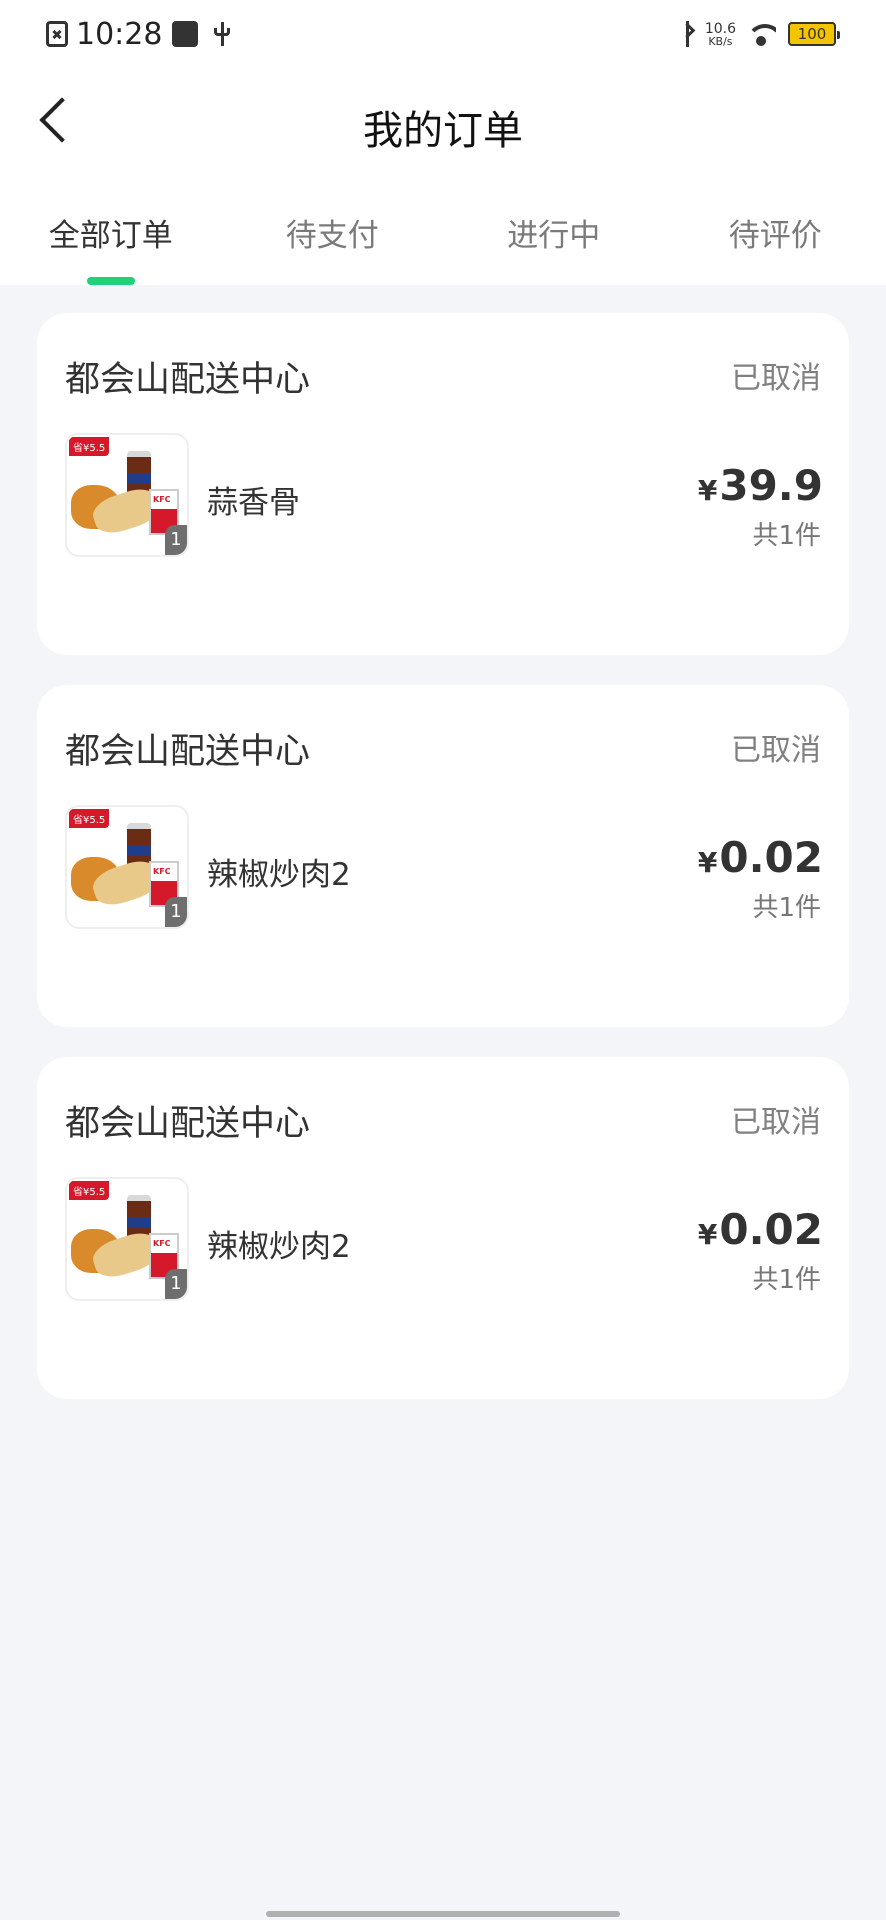  Describe the element at coordinates (775, 232) in the screenshot. I see `tab-pending-review: 待评价` at that location.